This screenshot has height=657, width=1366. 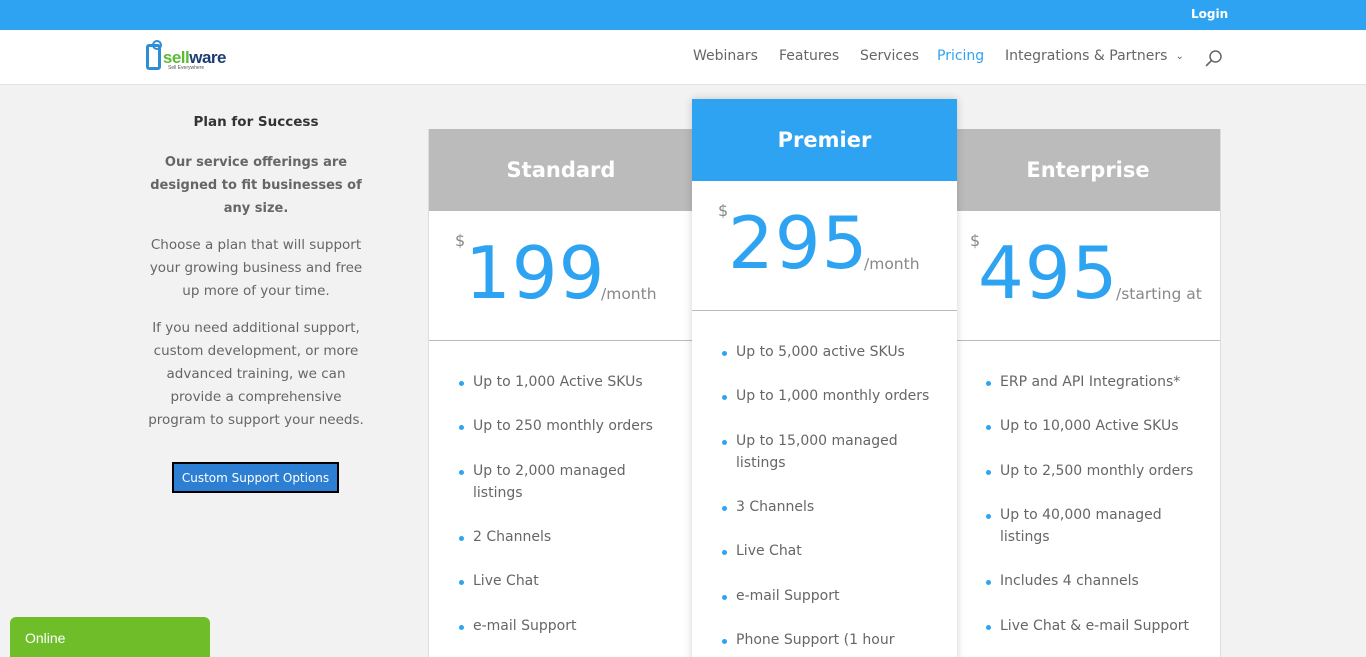 I want to click on list-item: Up to 40,000 managed listings, so click(x=1088, y=526).